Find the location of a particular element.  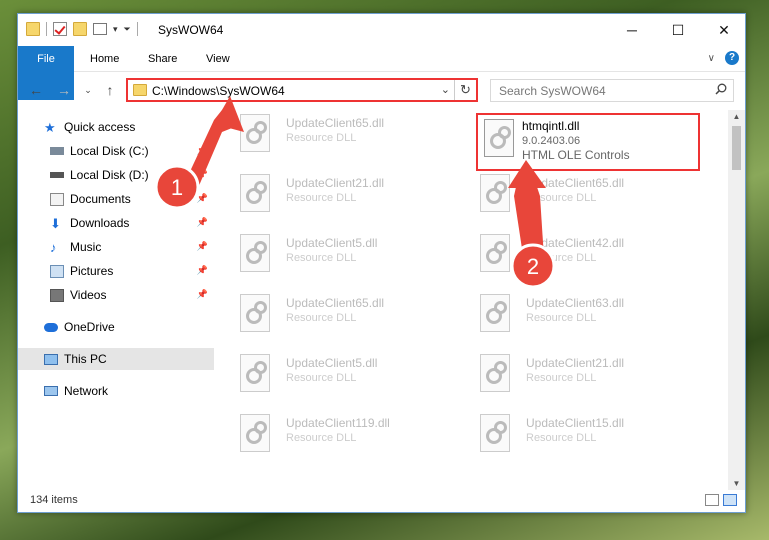

sidebar-item-this-pc: This PC is located at coordinates (116, 359).